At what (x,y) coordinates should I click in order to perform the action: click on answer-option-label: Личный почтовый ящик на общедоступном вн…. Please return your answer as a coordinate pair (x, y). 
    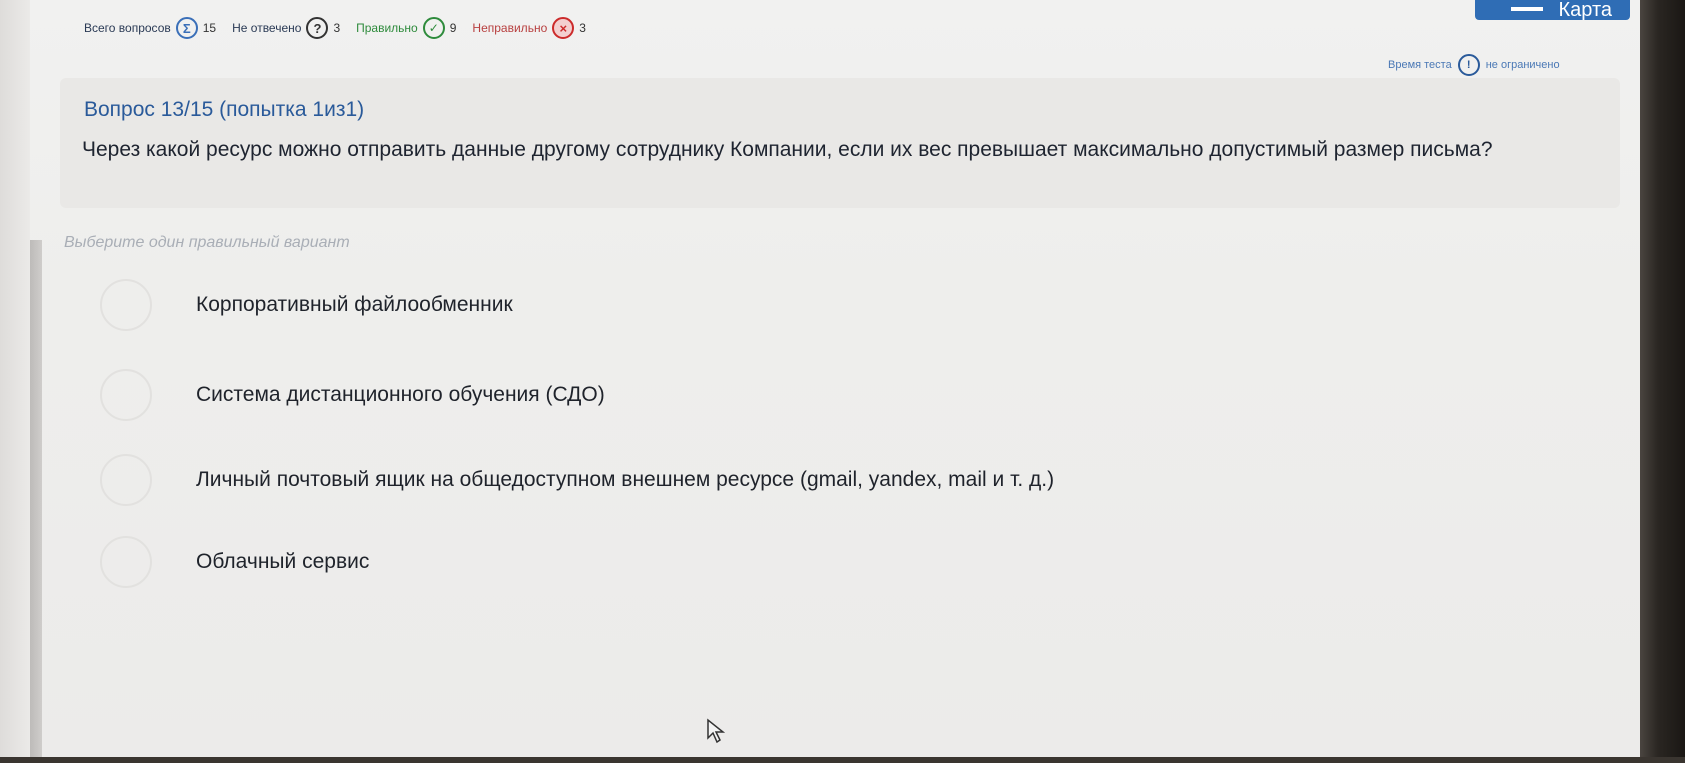
    Looking at the image, I should click on (625, 479).